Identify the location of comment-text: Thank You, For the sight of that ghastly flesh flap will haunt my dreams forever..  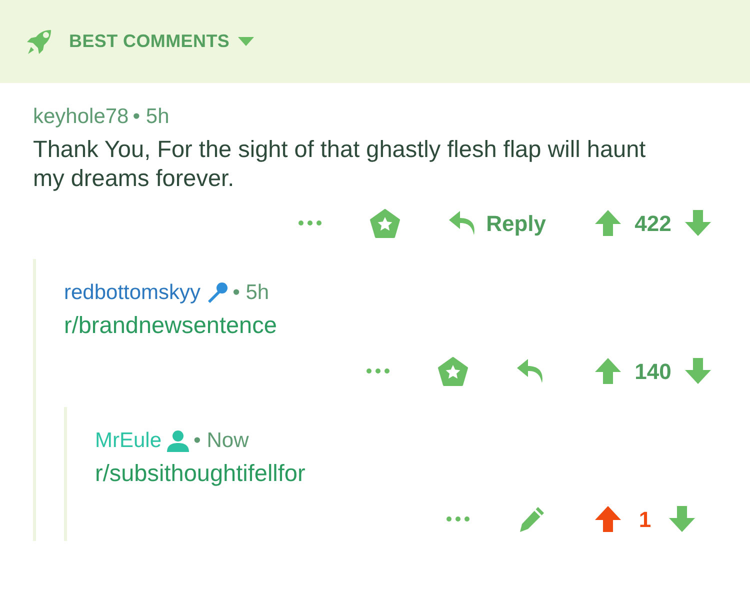
(340, 164).